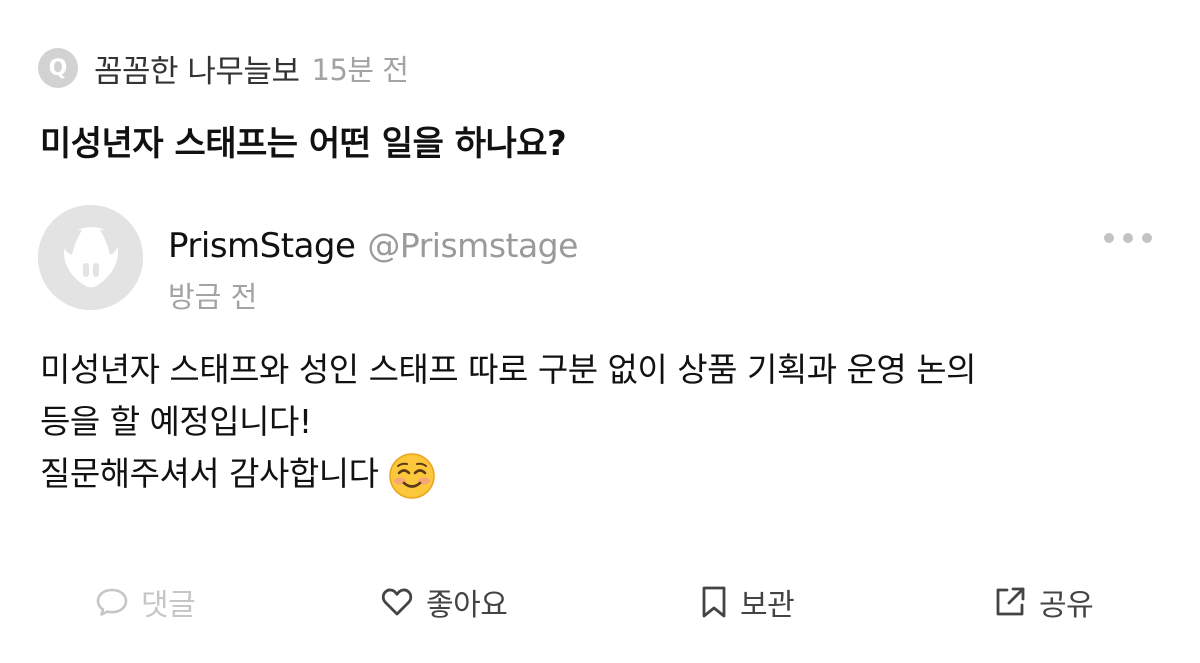 This screenshot has width=1200, height=663. I want to click on answer-line: 등을 할 예정입니다!, so click(176, 421).